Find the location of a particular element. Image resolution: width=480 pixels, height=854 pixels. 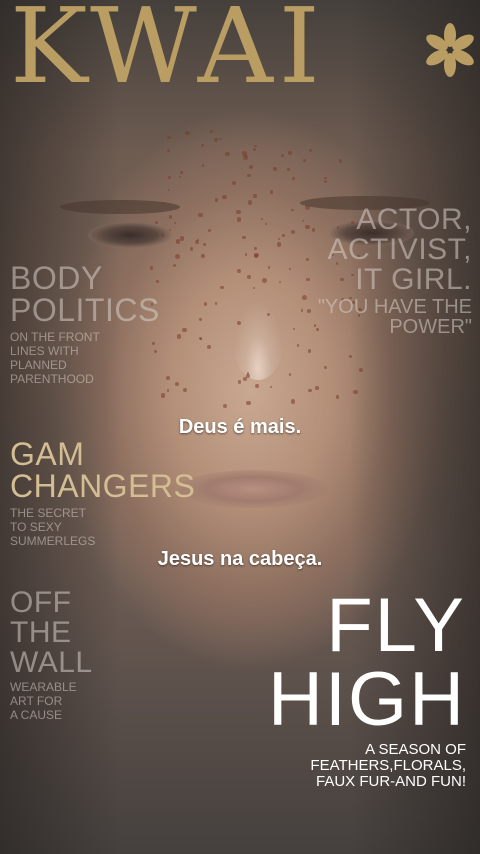

headline-title-row: POLITICS is located at coordinates (85, 310).